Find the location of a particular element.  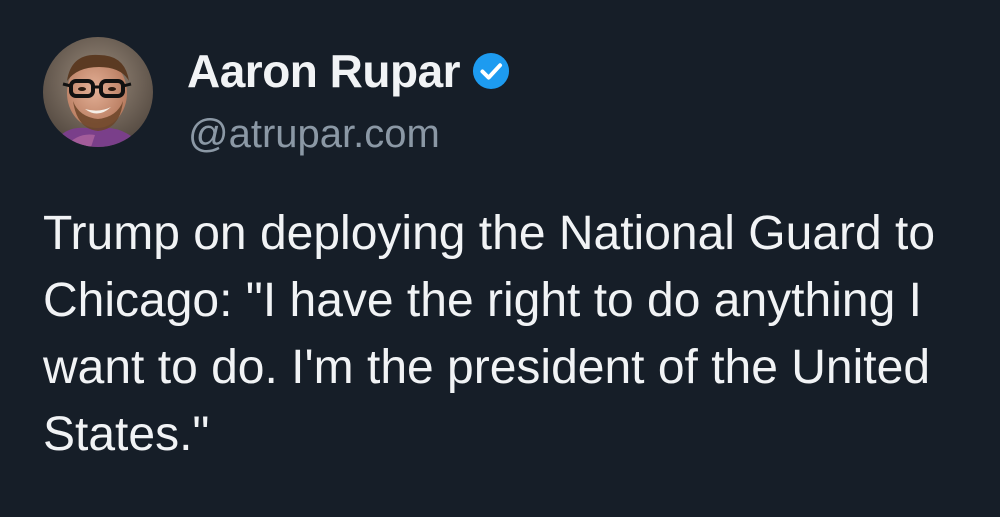

display-name: Aaron Rupar is located at coordinates (324, 71).